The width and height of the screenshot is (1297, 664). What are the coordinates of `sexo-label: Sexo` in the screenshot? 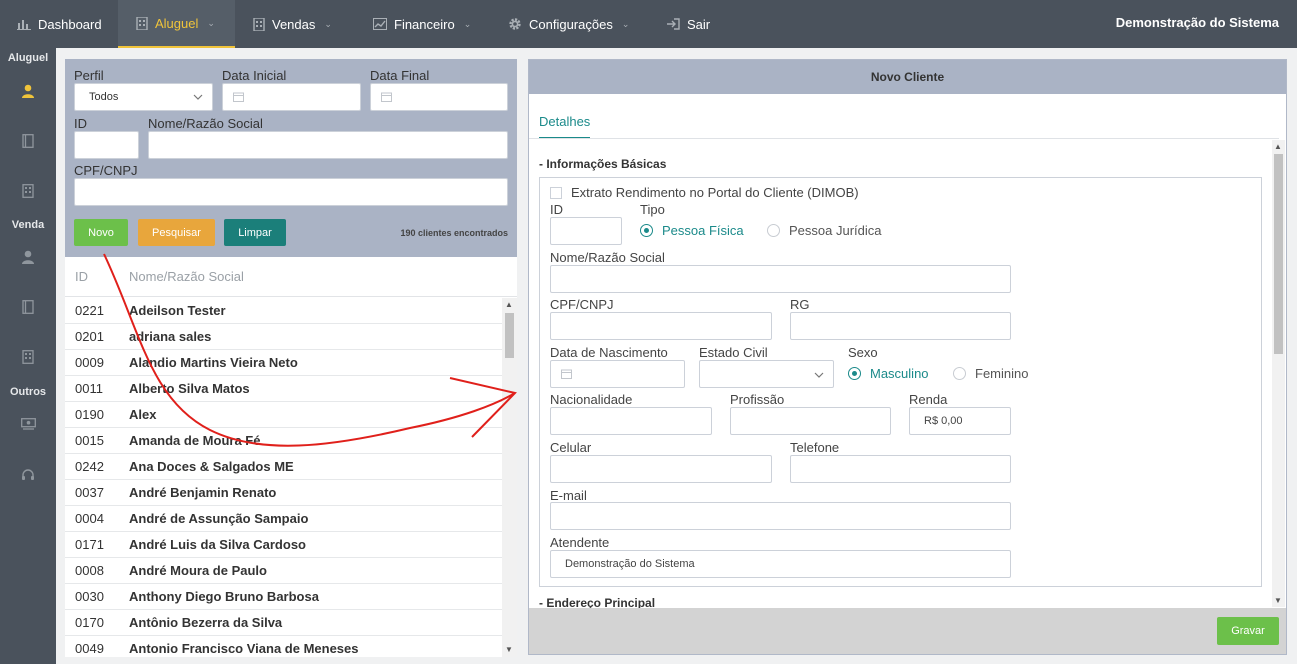 It's located at (863, 352).